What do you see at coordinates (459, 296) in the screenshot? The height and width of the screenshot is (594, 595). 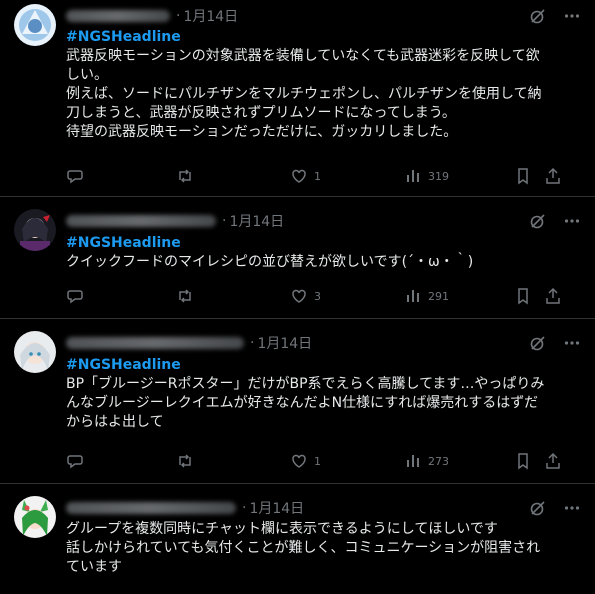 I see `views-button: 291` at bounding box center [459, 296].